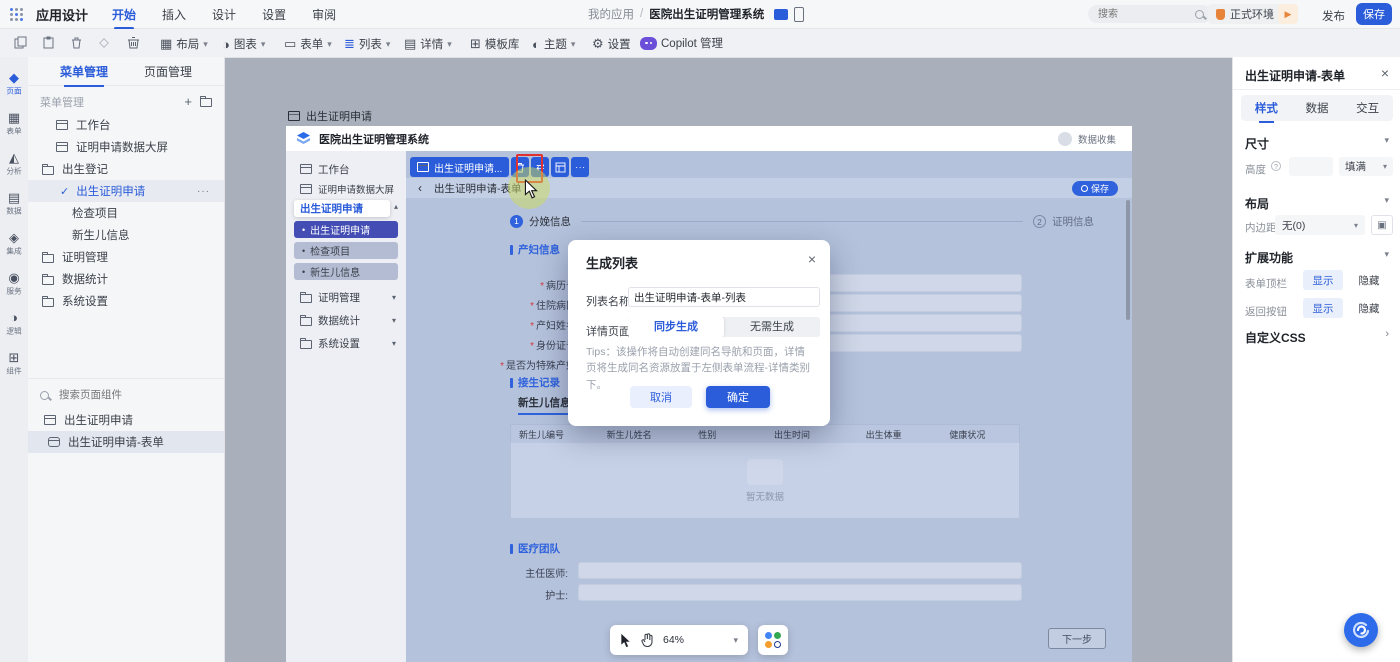 The height and width of the screenshot is (662, 1400). What do you see at coordinates (14, 244) in the screenshot?
I see `rail-item-integration: ◈ 集成` at bounding box center [14, 244].